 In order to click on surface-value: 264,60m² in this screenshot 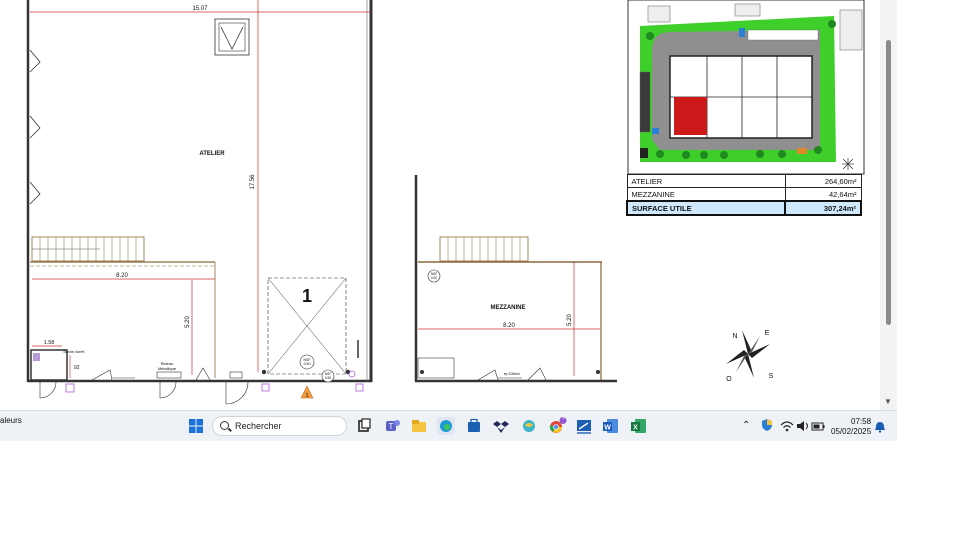, I will do `click(823, 181)`.